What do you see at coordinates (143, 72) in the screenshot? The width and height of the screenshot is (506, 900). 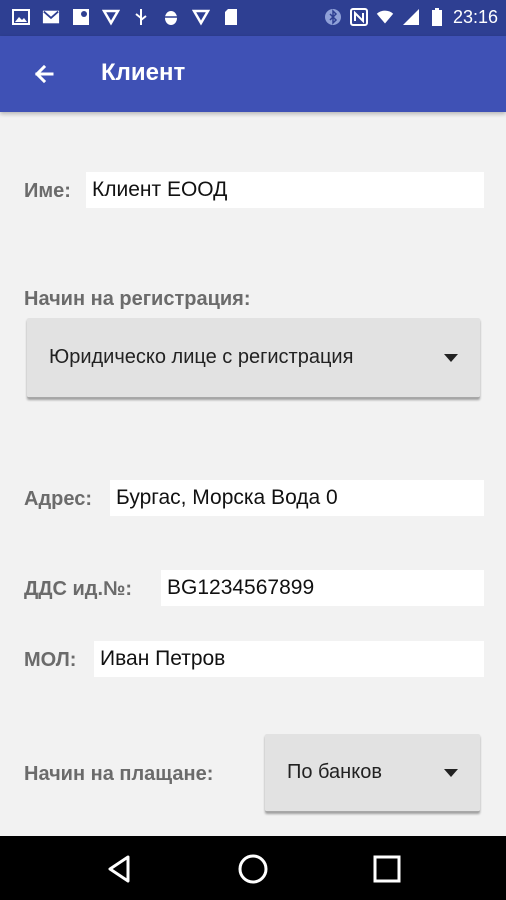 I see `page-title: Клиент` at bounding box center [143, 72].